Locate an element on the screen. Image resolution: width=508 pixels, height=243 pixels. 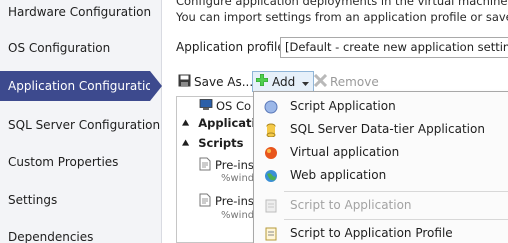
save-icon is located at coordinates (184, 83).